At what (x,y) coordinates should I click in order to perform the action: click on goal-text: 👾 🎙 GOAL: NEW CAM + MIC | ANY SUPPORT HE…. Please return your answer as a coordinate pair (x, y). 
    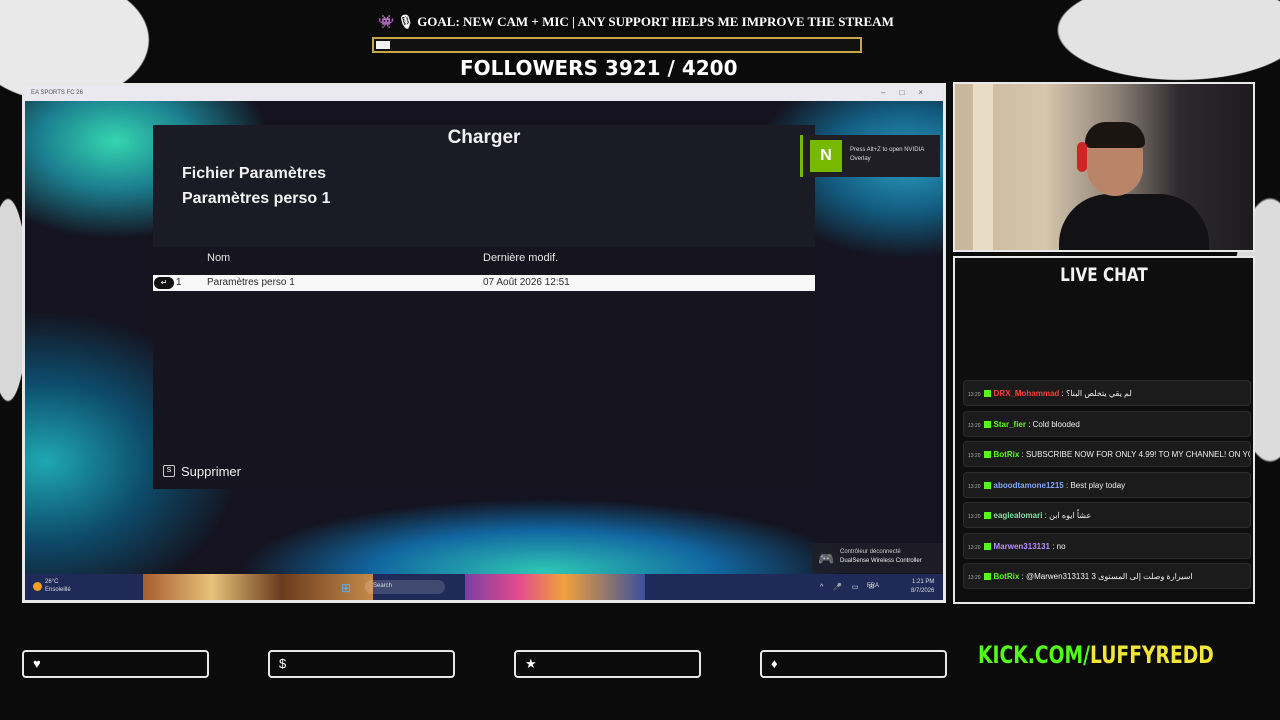
    Looking at the image, I should click on (636, 21).